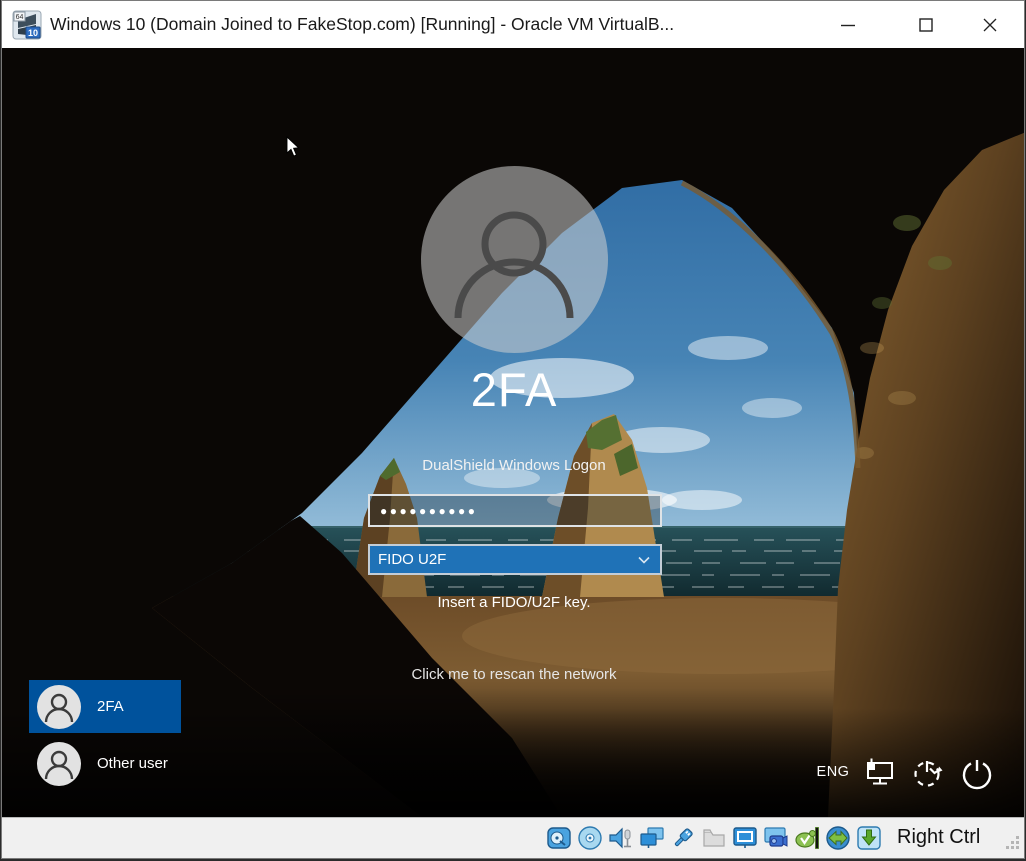  What do you see at coordinates (20, 17) in the screenshot?
I see `svg-text: 64` at bounding box center [20, 17].